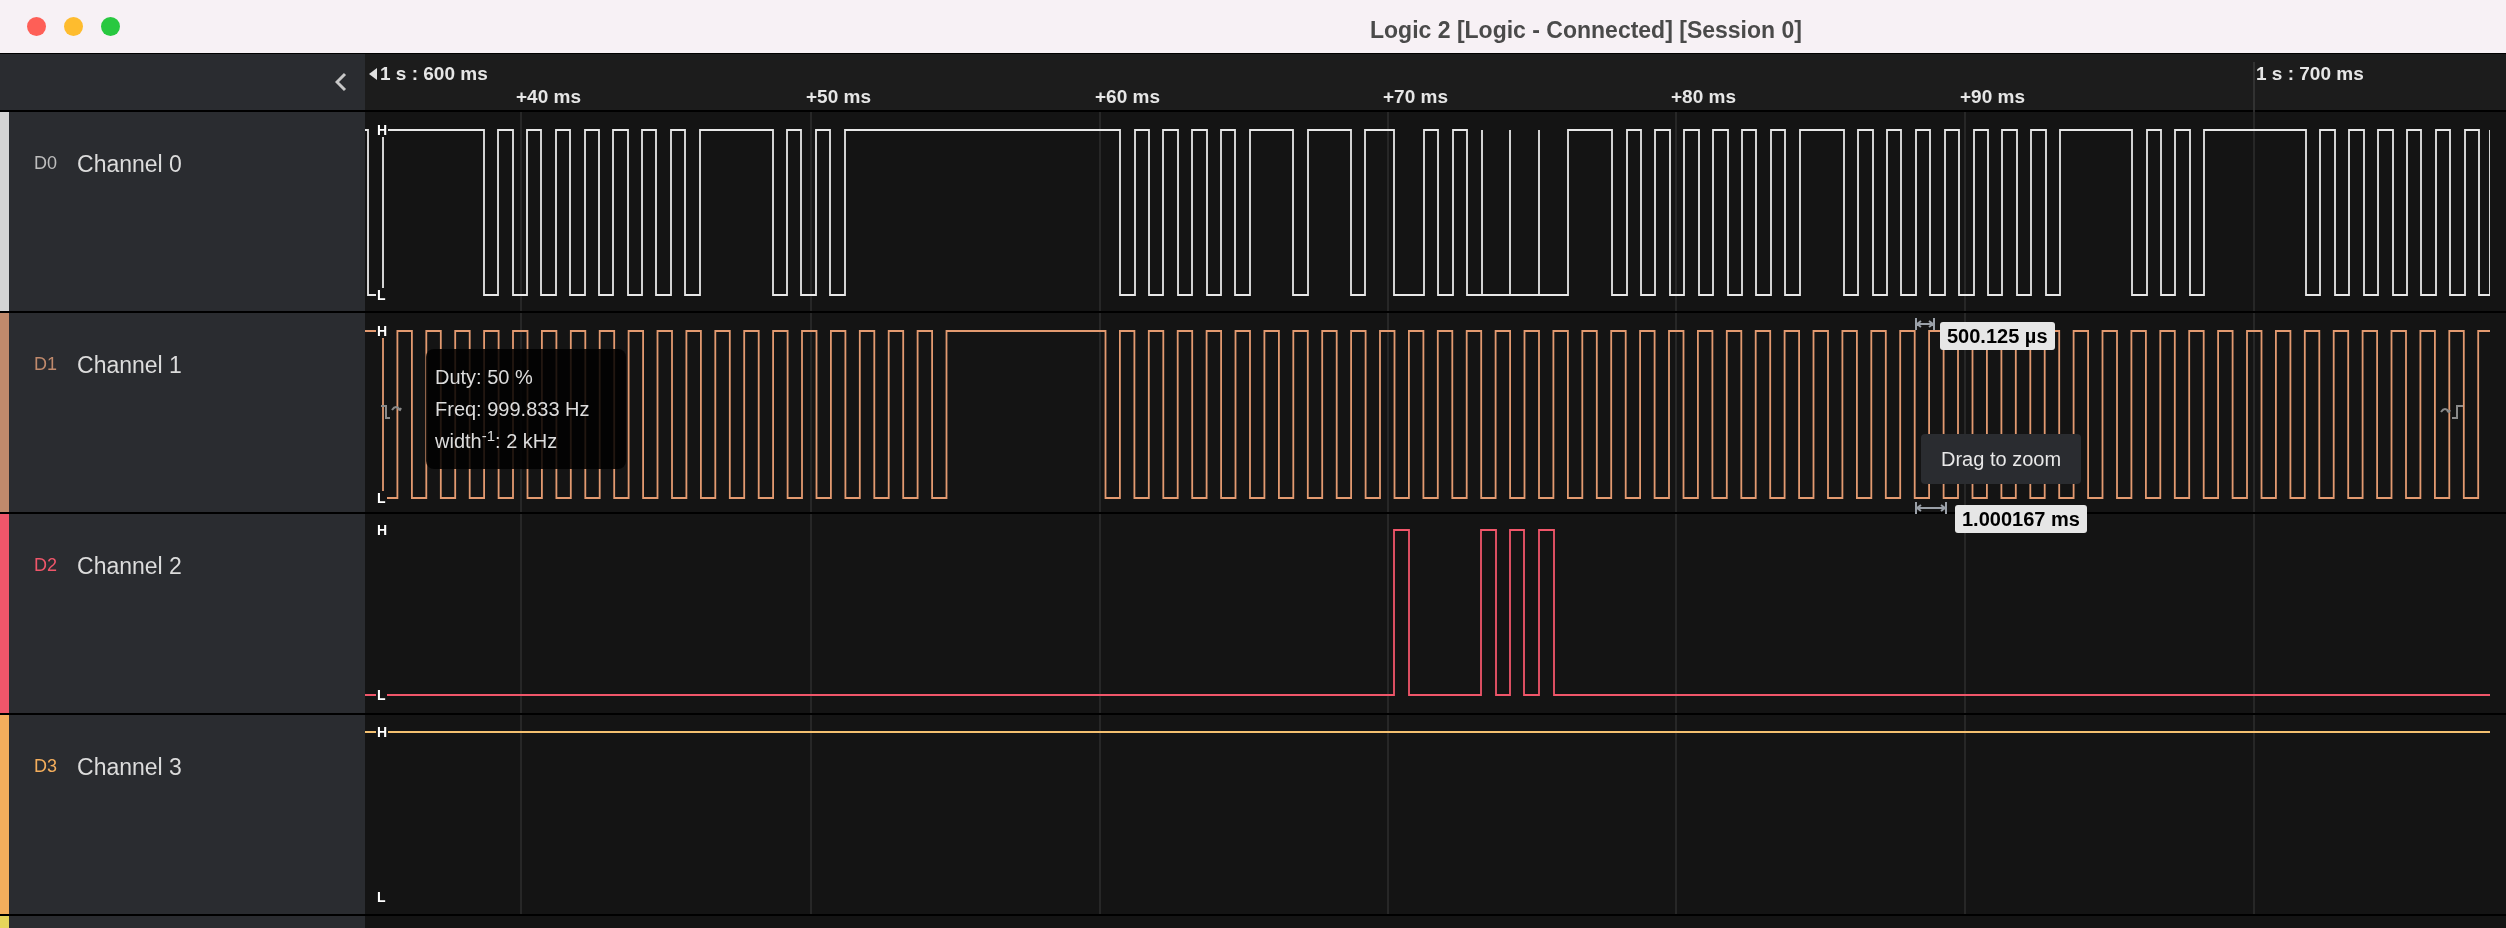 The height and width of the screenshot is (928, 2506). What do you see at coordinates (548, 97) in the screenshot?
I see `tick-label: +40 ms` at bounding box center [548, 97].